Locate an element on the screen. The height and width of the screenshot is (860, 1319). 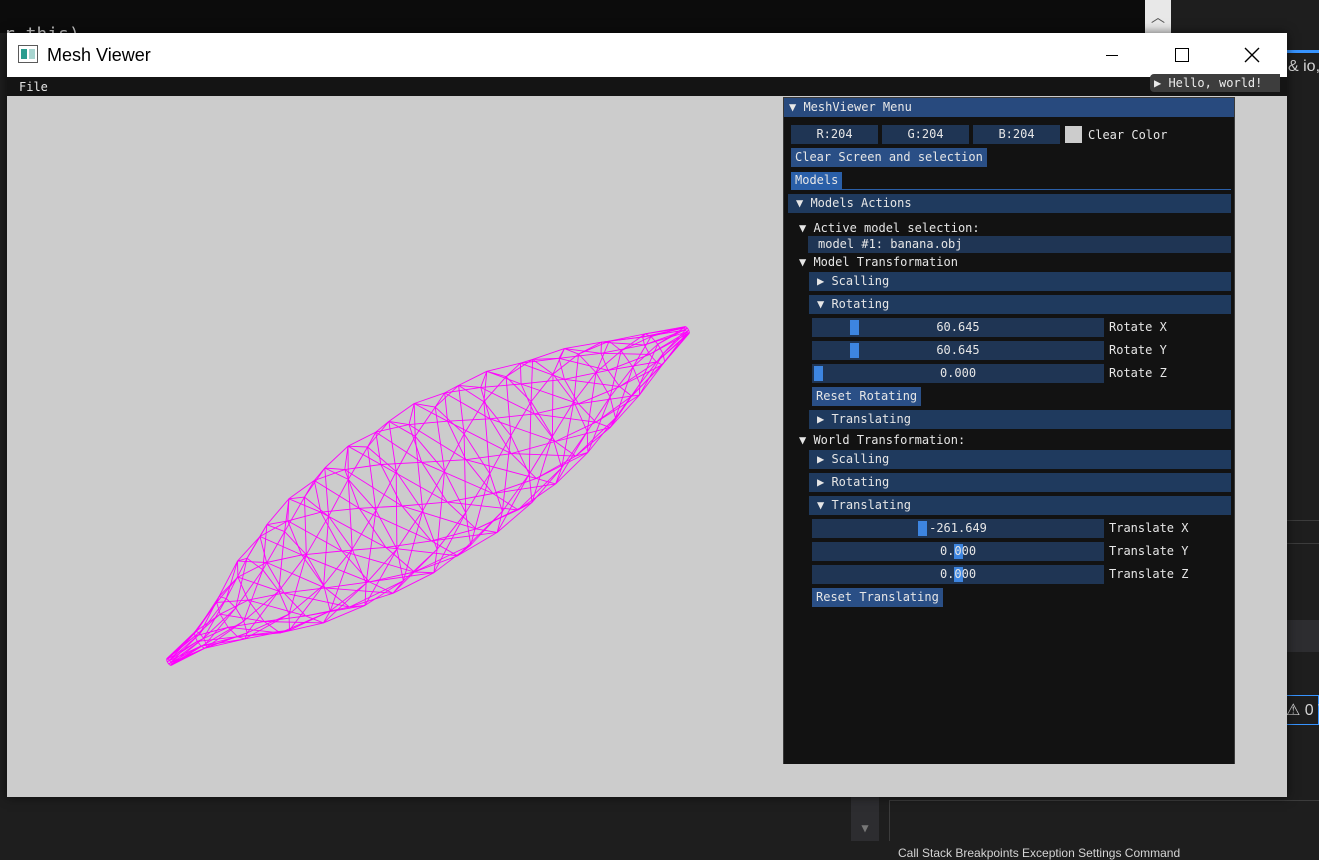
translate-z-slider: 0.000 is located at coordinates (958, 574).